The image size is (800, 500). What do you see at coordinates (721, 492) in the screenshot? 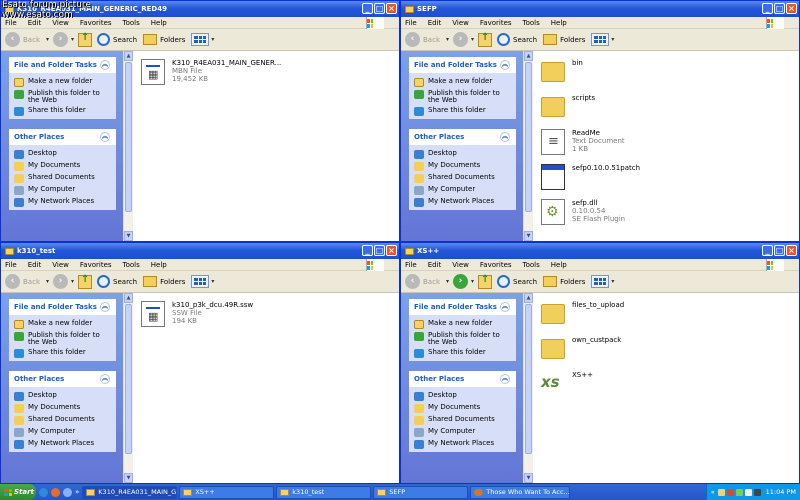
I see `tray-app-icon` at bounding box center [721, 492].